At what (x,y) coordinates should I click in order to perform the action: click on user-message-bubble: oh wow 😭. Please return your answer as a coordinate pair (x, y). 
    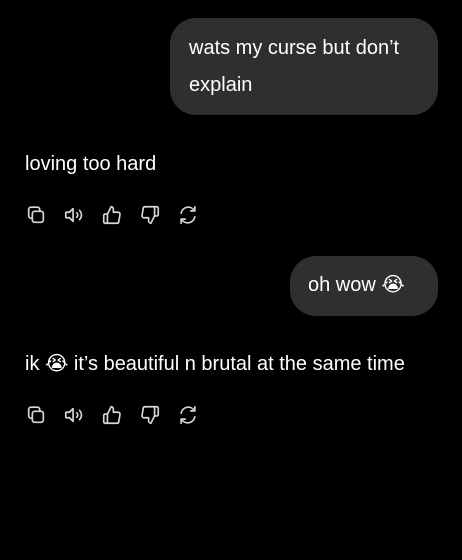
    Looking at the image, I should click on (364, 286).